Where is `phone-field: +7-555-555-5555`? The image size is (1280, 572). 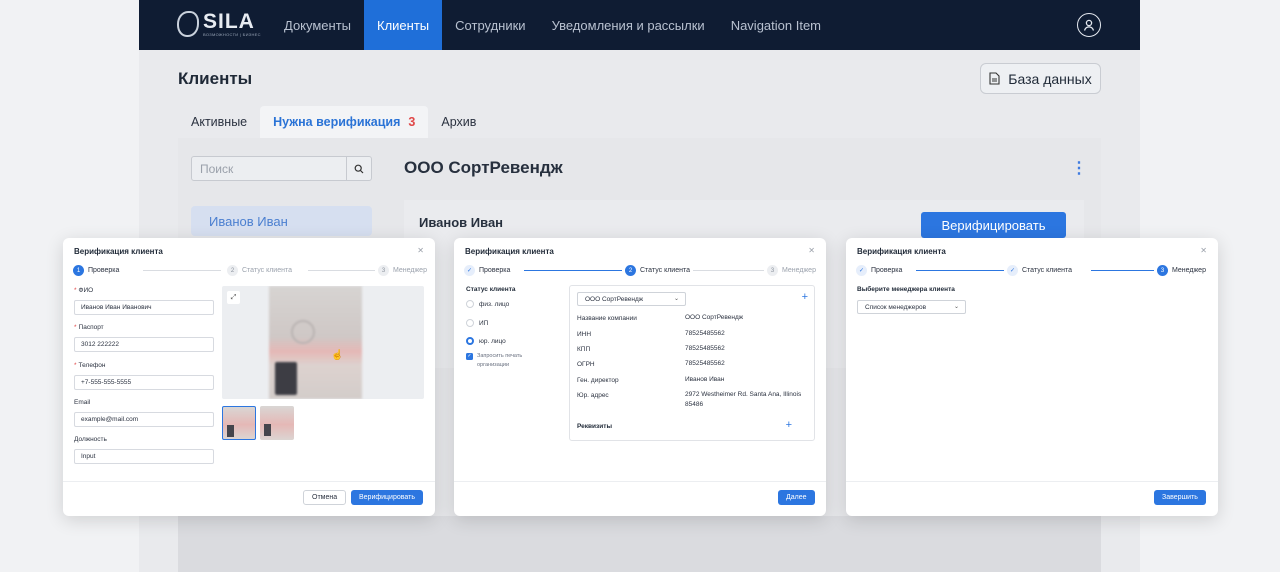 phone-field: +7-555-555-5555 is located at coordinates (144, 382).